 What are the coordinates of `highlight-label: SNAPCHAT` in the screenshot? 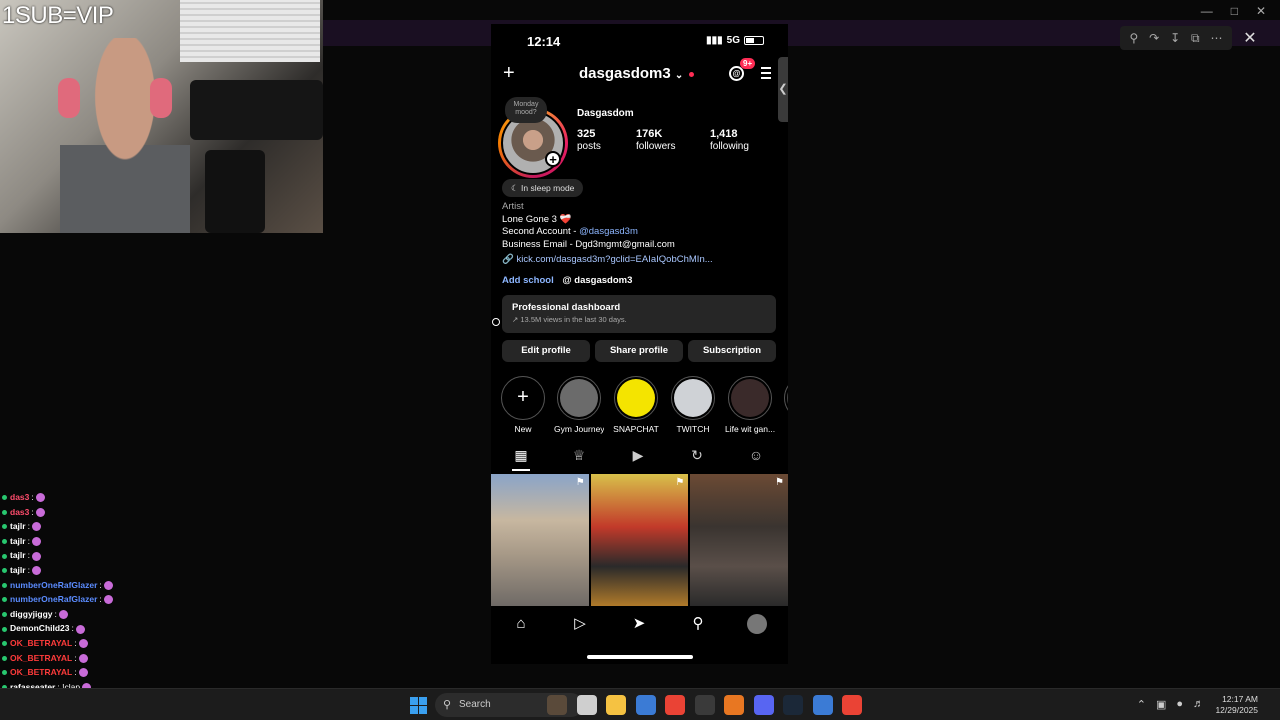 It's located at (636, 429).